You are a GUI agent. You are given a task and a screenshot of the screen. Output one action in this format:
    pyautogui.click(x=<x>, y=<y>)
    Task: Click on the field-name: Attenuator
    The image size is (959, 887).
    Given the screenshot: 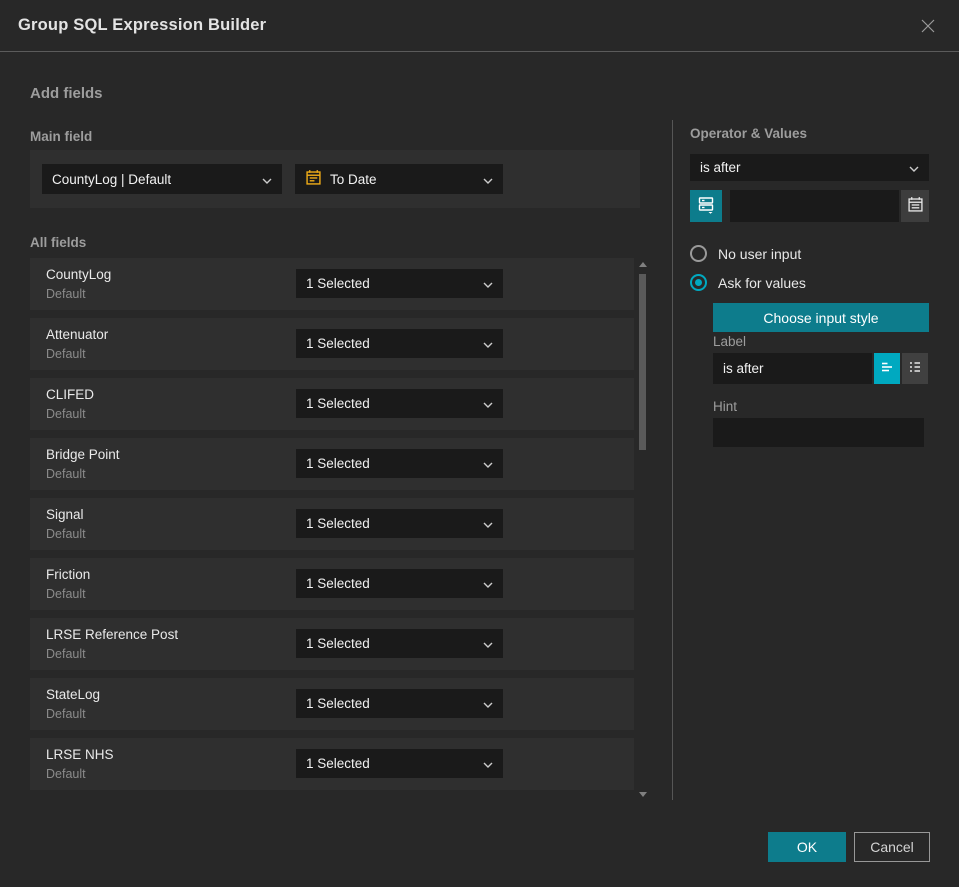 What is the action you would take?
    pyautogui.click(x=77, y=334)
    